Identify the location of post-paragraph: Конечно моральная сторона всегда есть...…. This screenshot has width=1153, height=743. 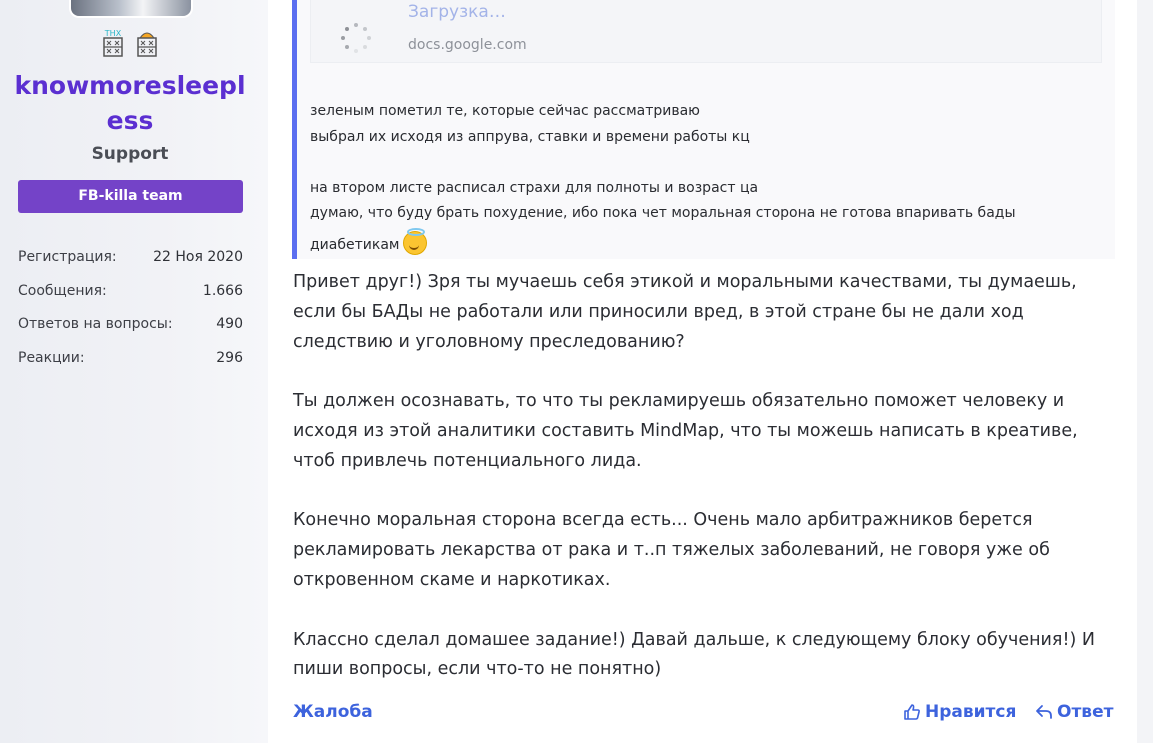
(671, 550).